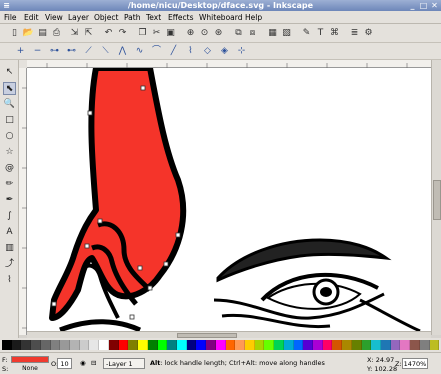 This screenshot has width=441, height=374. I want to click on preferences-icon: ⚙, so click(368, 33).